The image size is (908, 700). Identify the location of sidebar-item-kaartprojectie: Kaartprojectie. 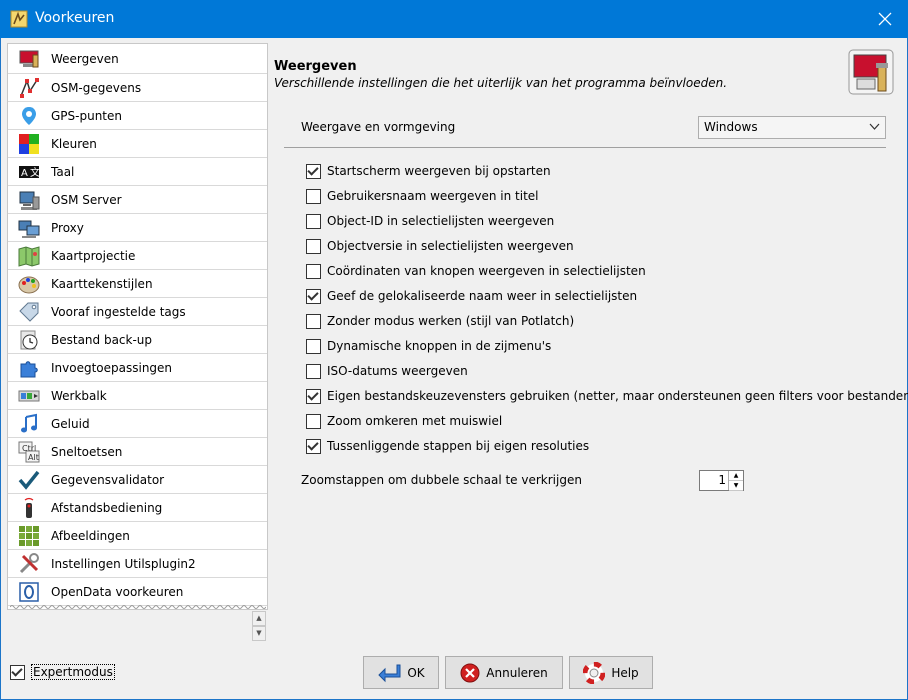
(137, 256).